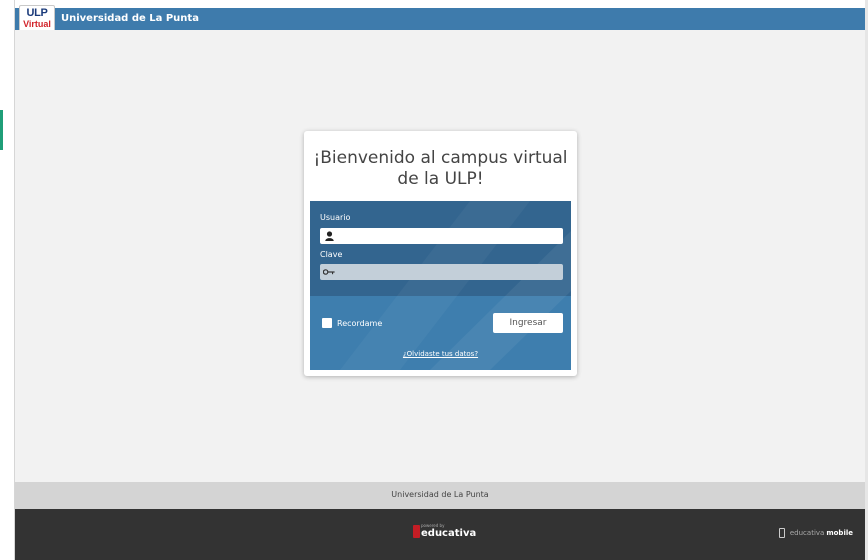 The height and width of the screenshot is (560, 868). I want to click on mobile-suffix-text: mobile, so click(839, 533).